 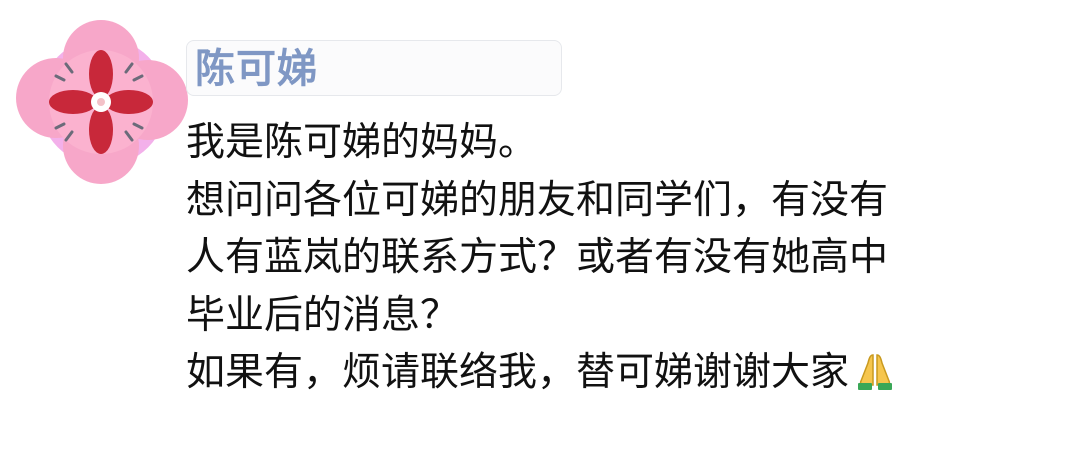 What do you see at coordinates (256, 69) in the screenshot?
I see `author-name: 陈可娣` at bounding box center [256, 69].